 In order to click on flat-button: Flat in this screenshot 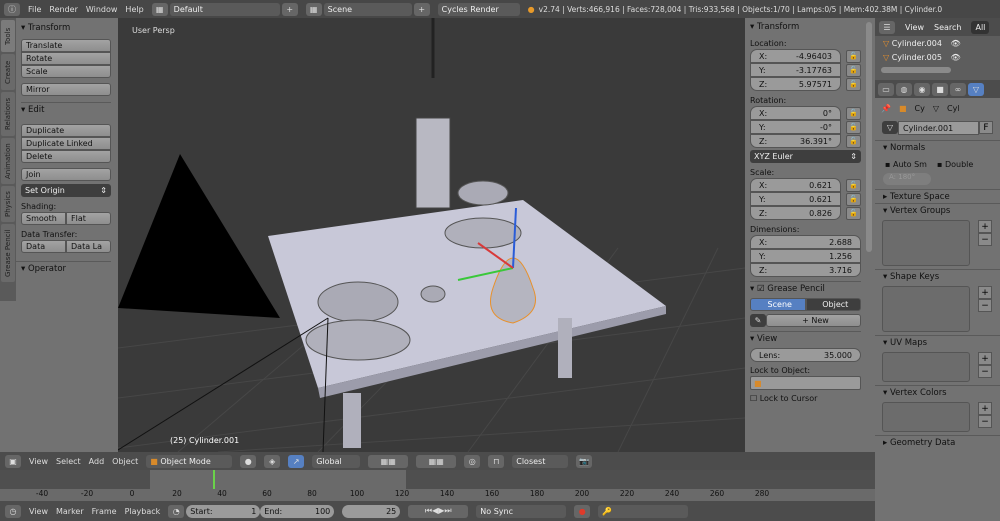, I will do `click(88, 218)`.